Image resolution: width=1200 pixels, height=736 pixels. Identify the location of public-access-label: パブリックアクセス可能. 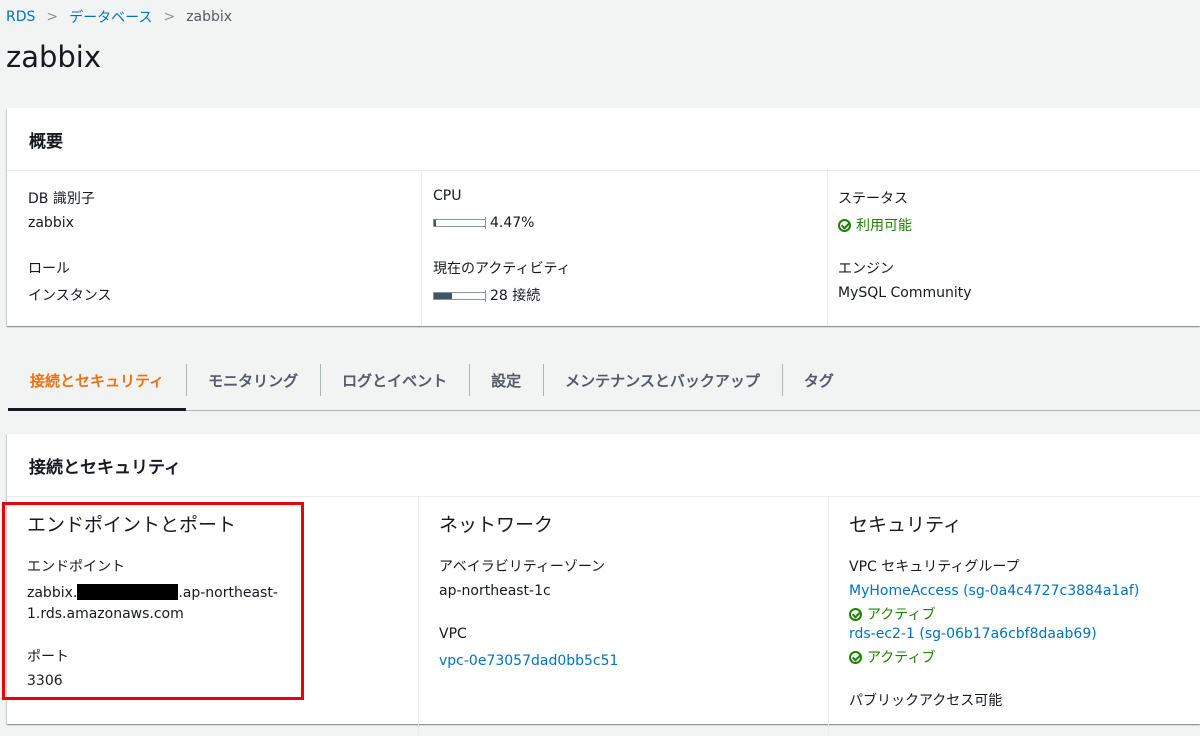
(926, 701).